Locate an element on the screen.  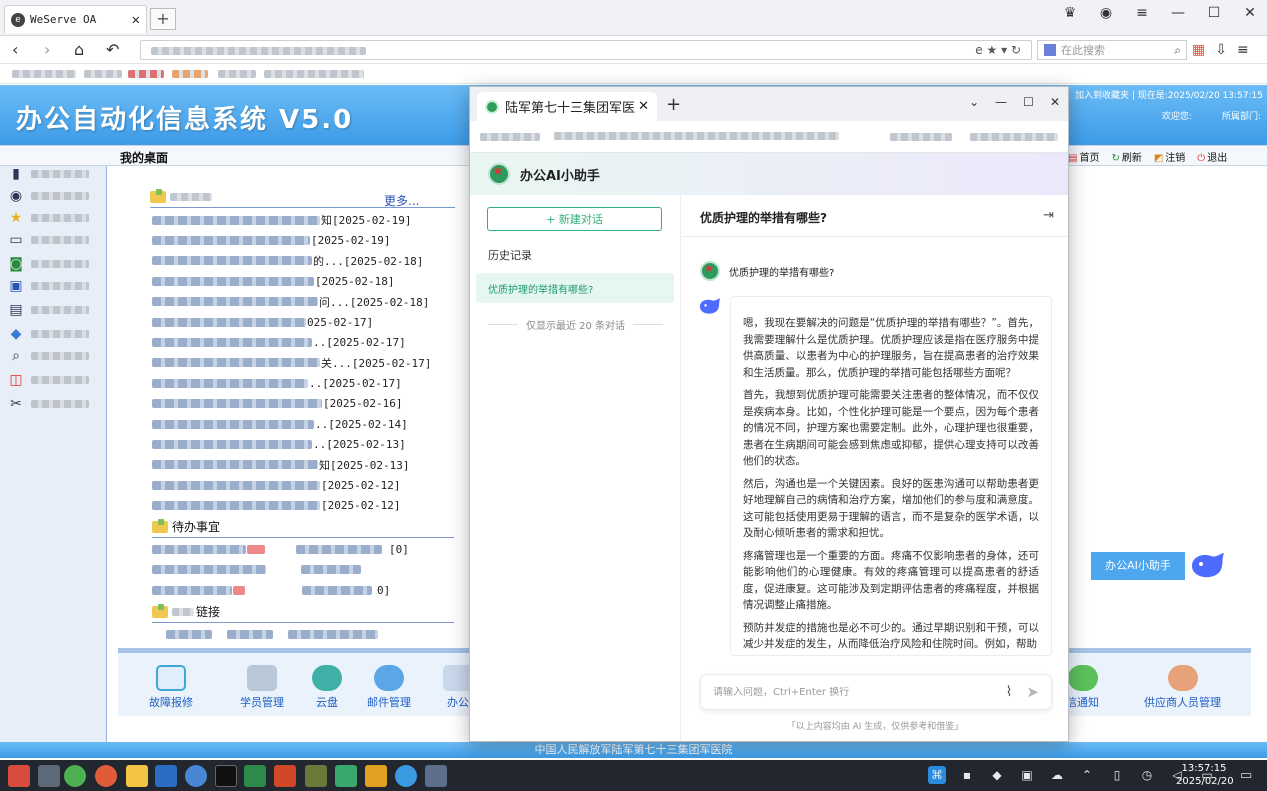
browser-search-input: 在此搜索 ⌕ is located at coordinates (1112, 50).